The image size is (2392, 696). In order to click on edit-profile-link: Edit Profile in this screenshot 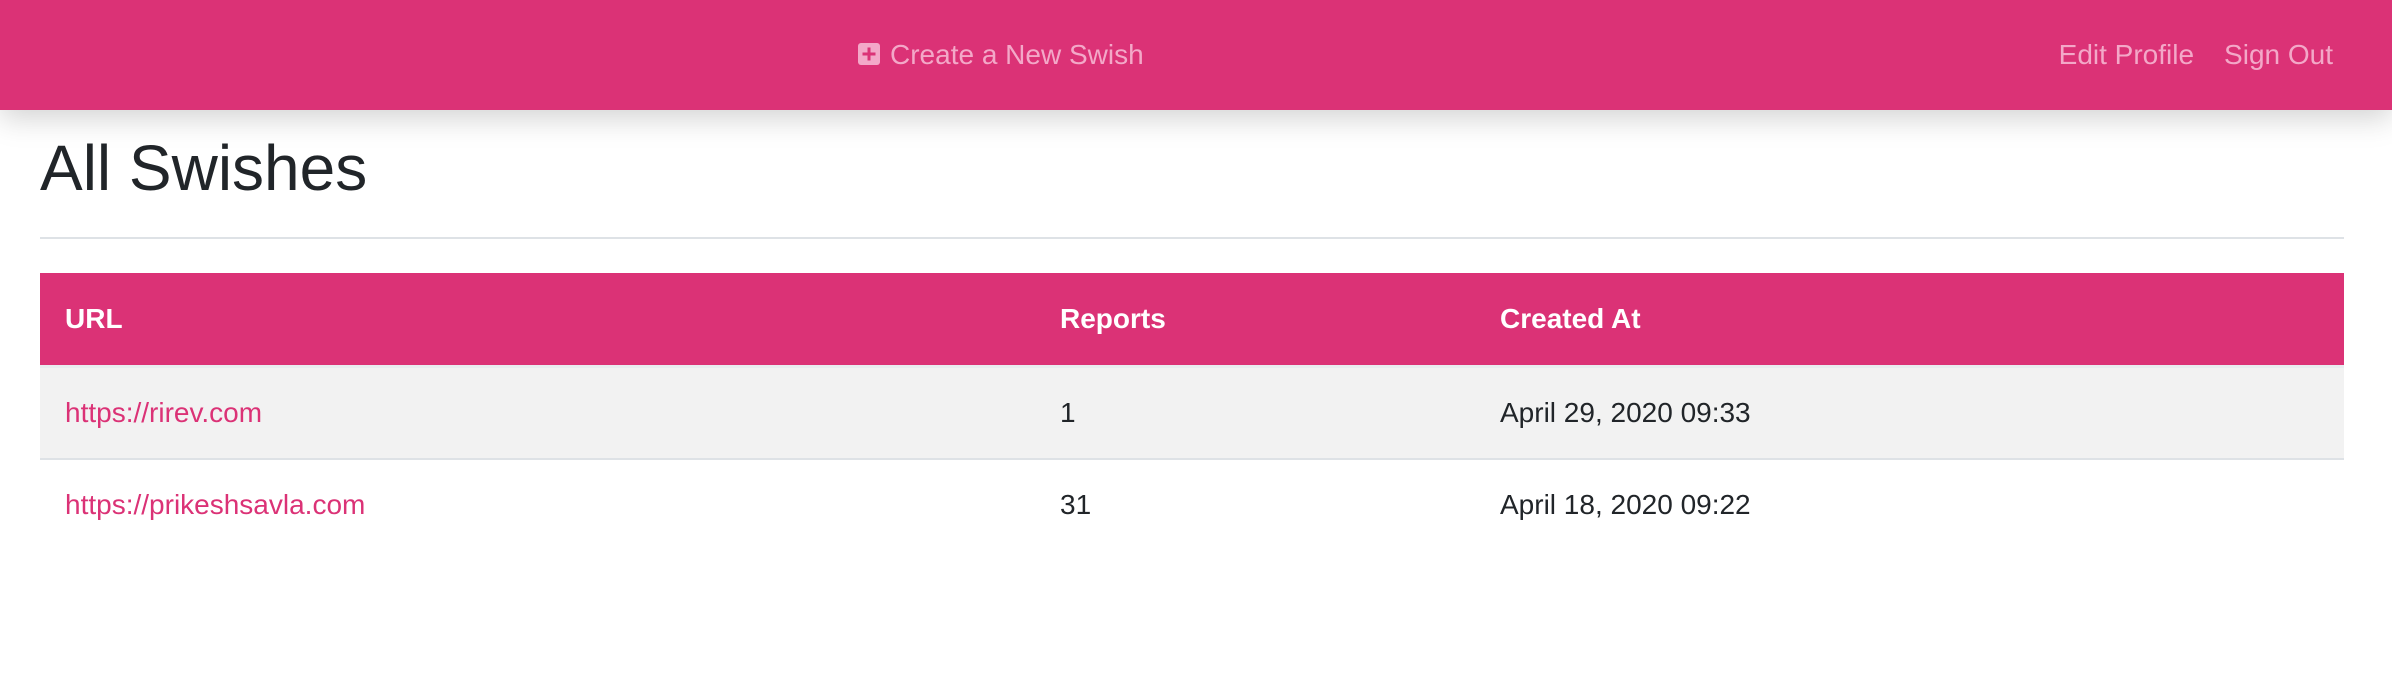, I will do `click(2126, 55)`.